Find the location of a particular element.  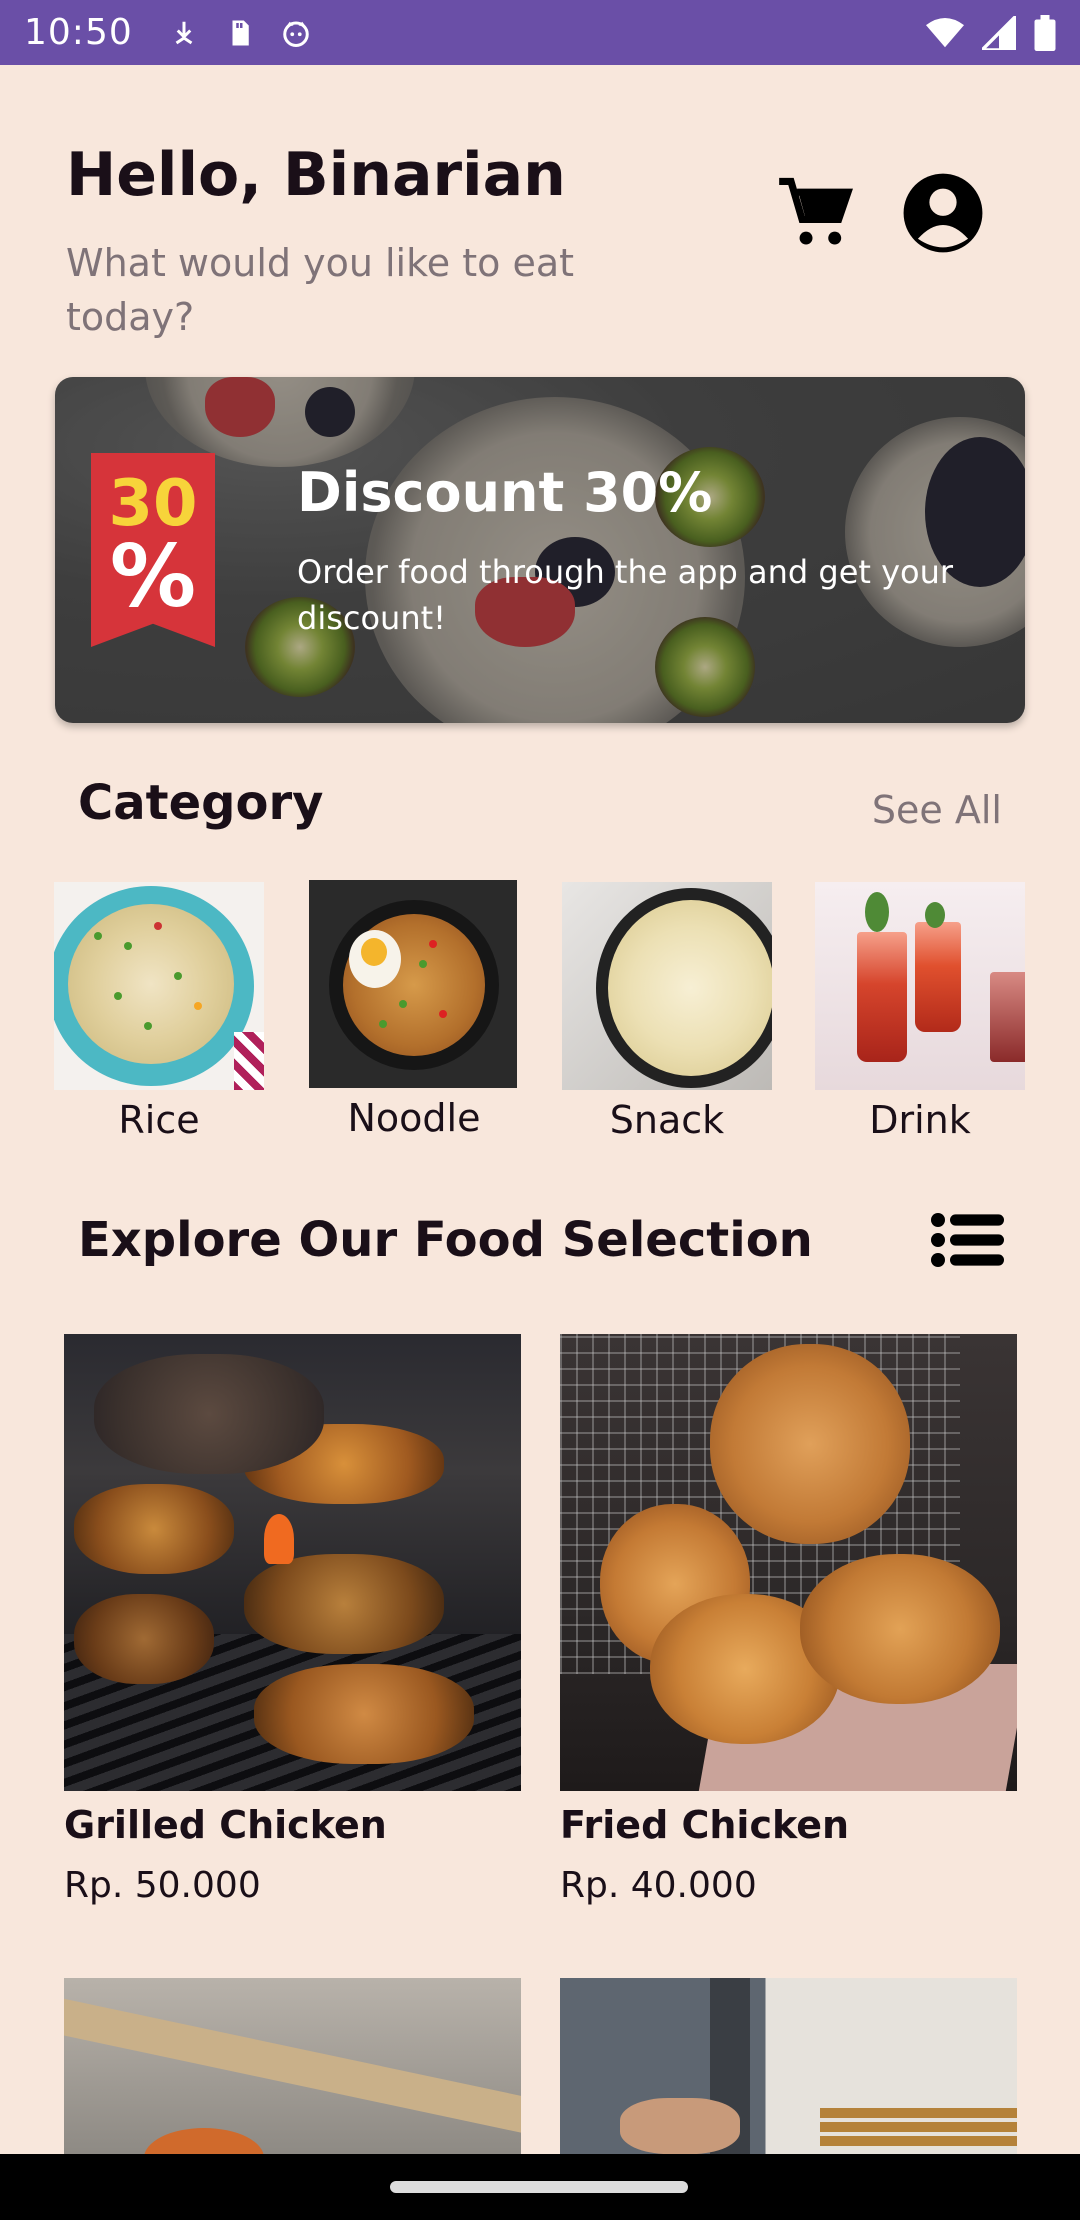

food-price: Rp. 50.000 is located at coordinates (162, 1885).